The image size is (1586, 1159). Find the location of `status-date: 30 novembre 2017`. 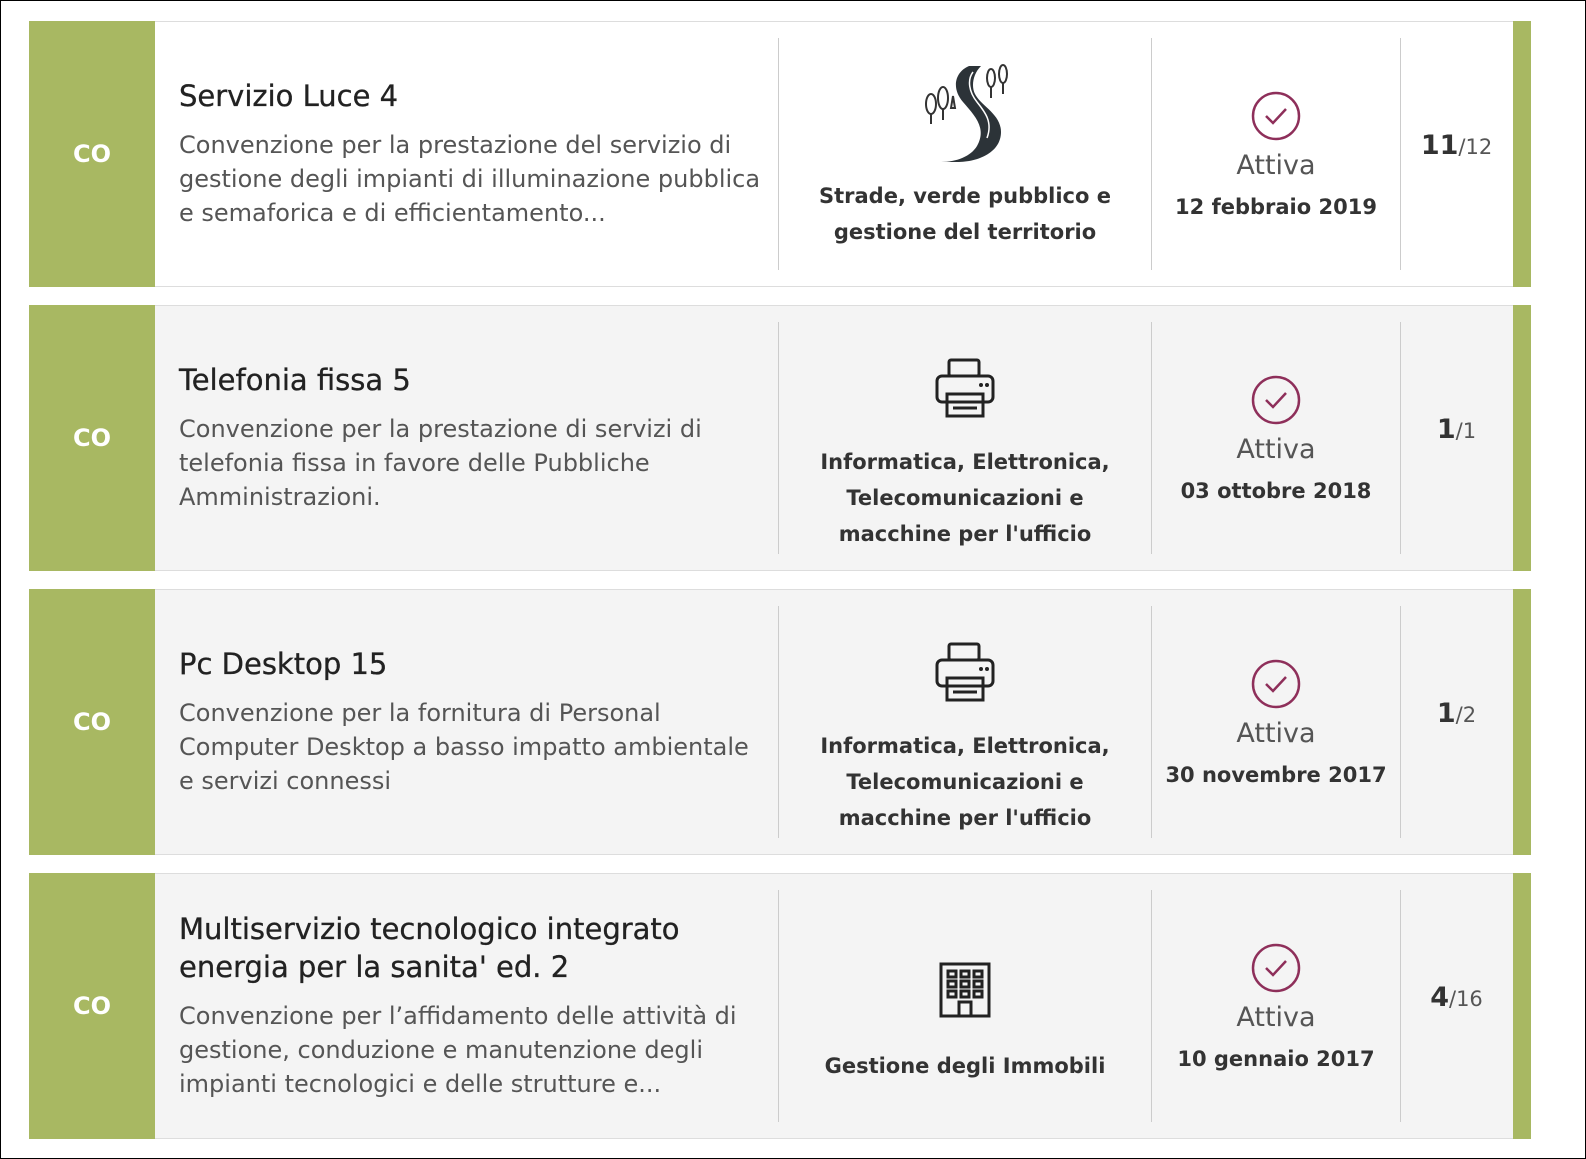

status-date: 30 novembre 2017 is located at coordinates (1276, 774).